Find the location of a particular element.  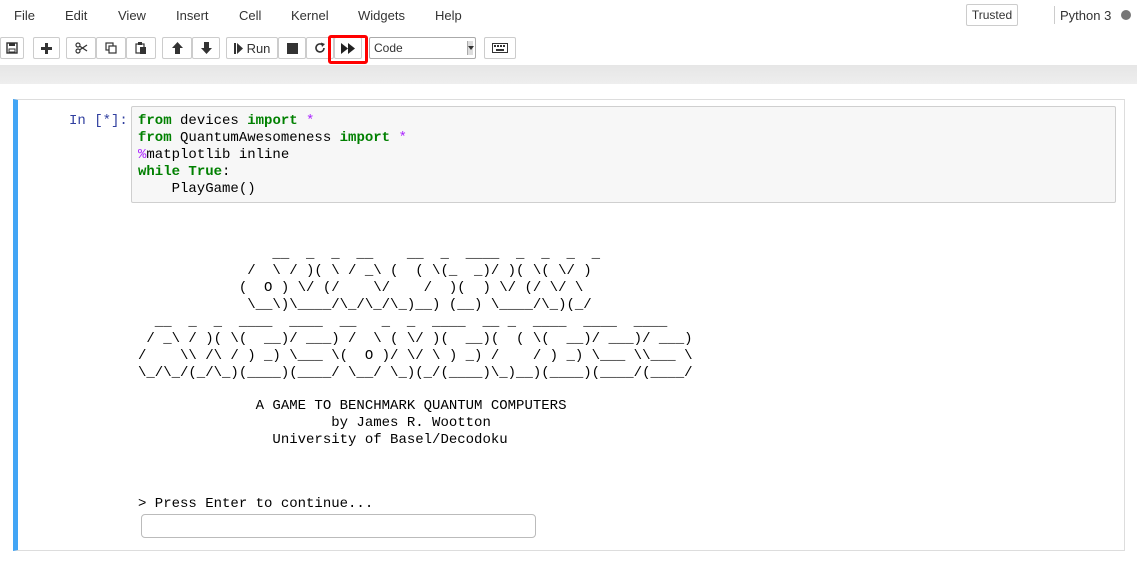

kernel-separator is located at coordinates (1054, 15).